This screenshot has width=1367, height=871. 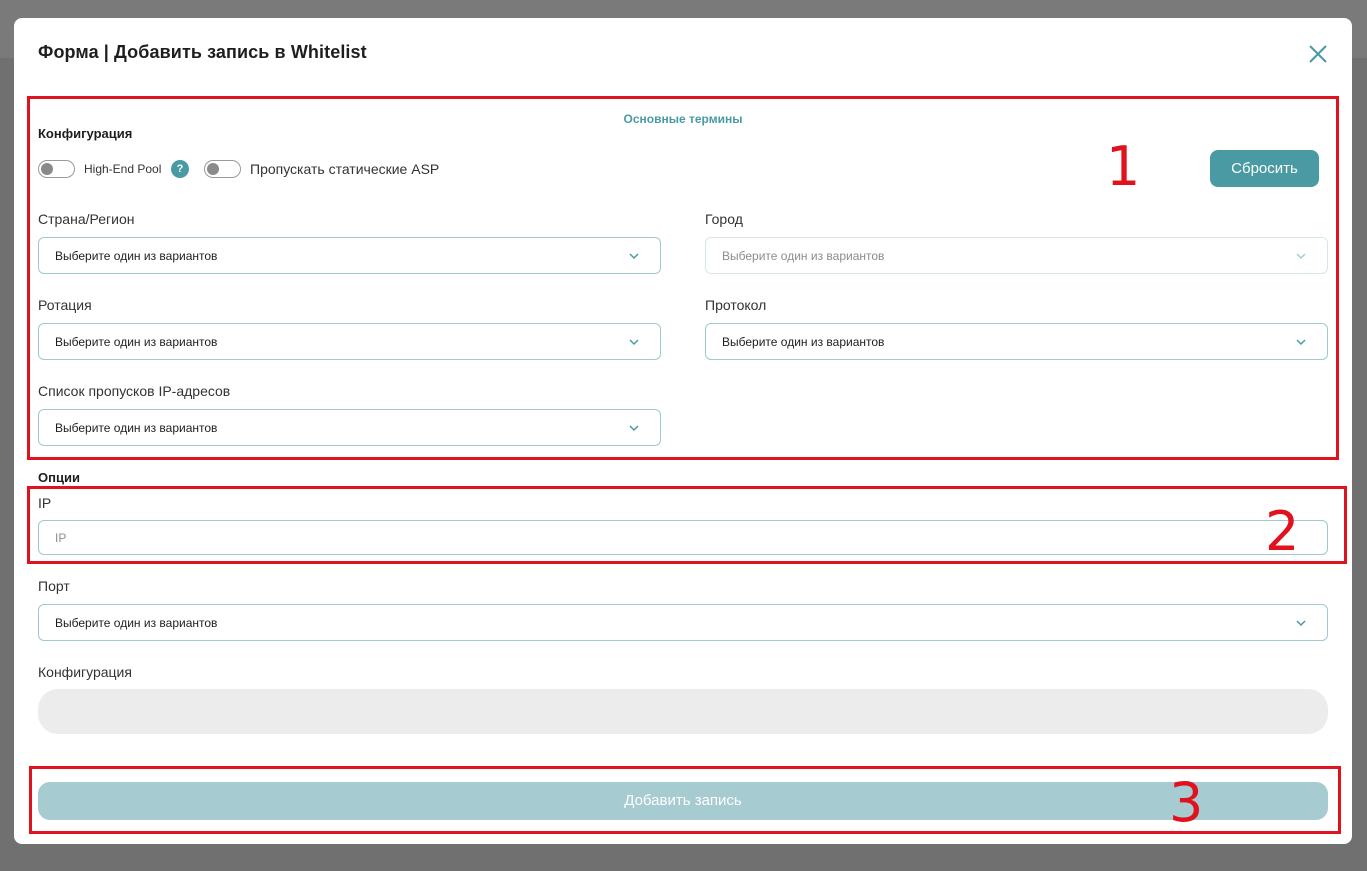 I want to click on annotation-number-2: 2, so click(x=1282, y=531).